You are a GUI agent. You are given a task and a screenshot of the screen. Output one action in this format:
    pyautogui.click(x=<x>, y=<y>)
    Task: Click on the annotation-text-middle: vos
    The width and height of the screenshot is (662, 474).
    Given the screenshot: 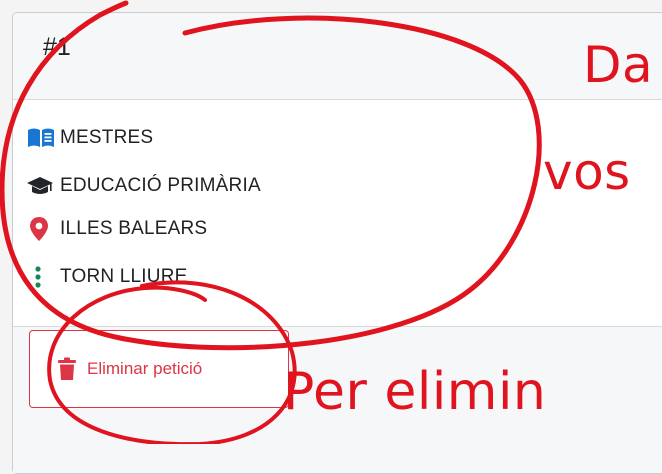 What is the action you would take?
    pyautogui.click(x=587, y=172)
    